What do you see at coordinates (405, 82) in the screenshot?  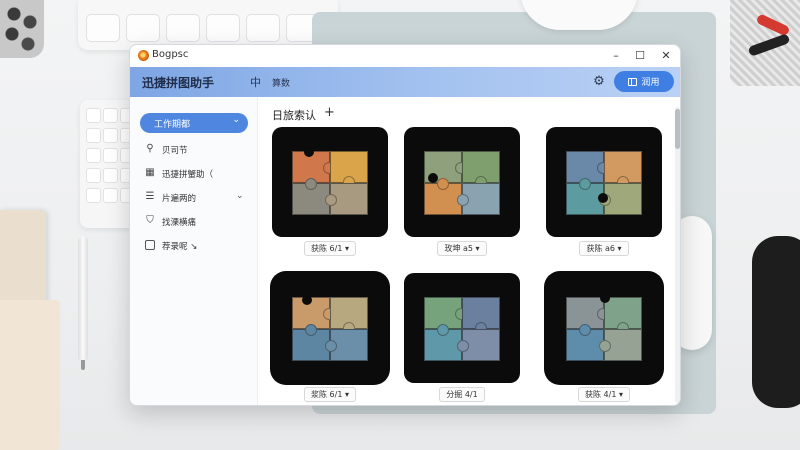 I see `app-header: 迅捷拼图助手 中 算数 ⚙ 润用` at bounding box center [405, 82].